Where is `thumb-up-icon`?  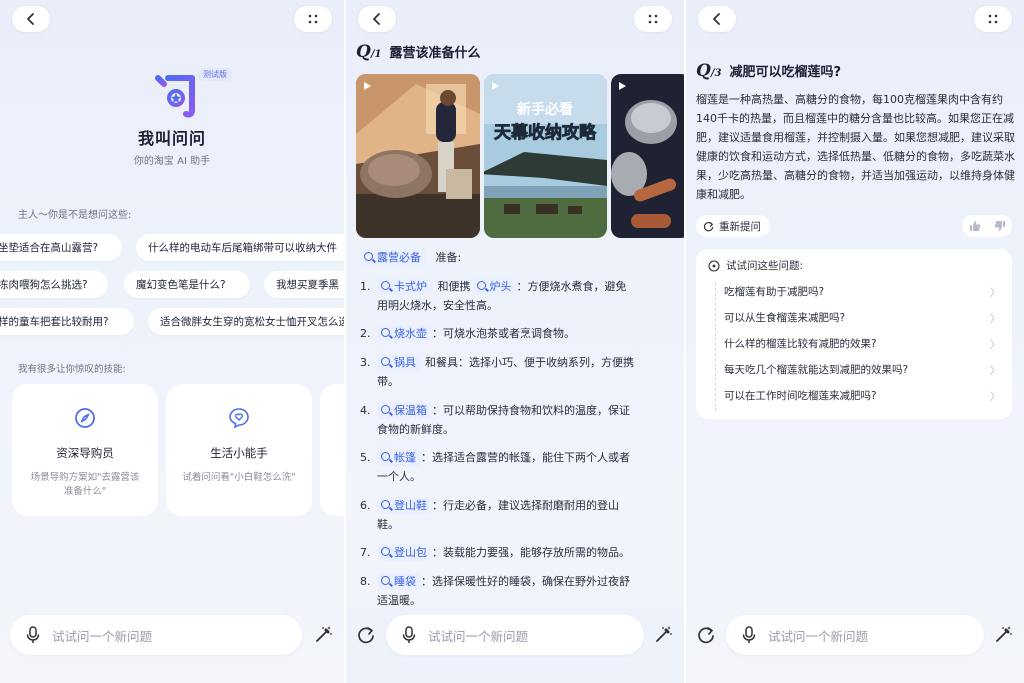
thumb-up-icon is located at coordinates (975, 226).